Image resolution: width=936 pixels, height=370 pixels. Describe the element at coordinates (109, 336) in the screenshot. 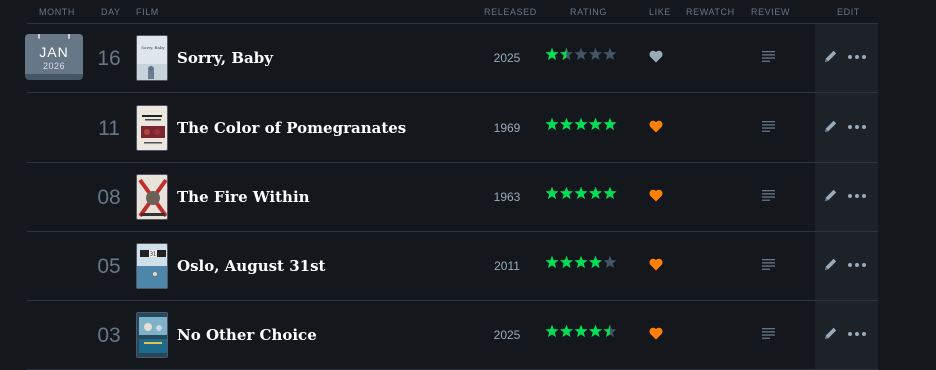

I see `entry-day: 03` at that location.